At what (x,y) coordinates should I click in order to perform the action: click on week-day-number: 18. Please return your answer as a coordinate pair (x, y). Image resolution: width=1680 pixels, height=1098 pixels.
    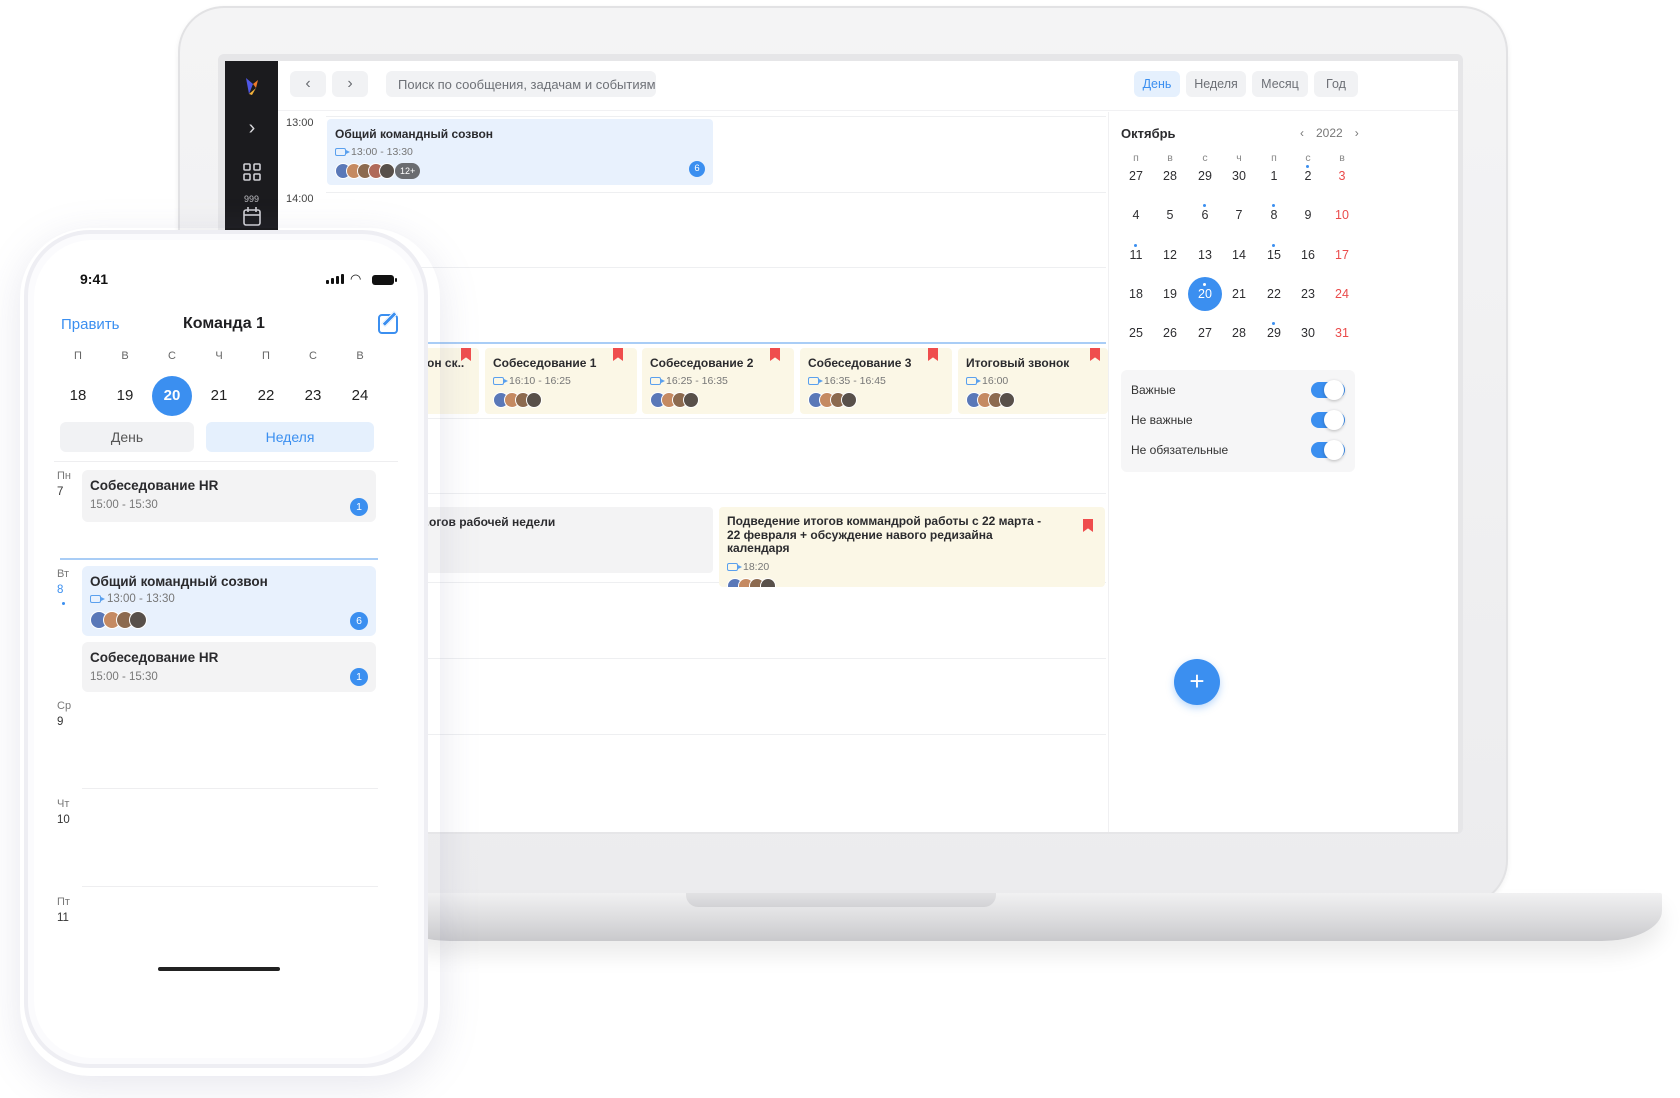
    Looking at the image, I should click on (78, 396).